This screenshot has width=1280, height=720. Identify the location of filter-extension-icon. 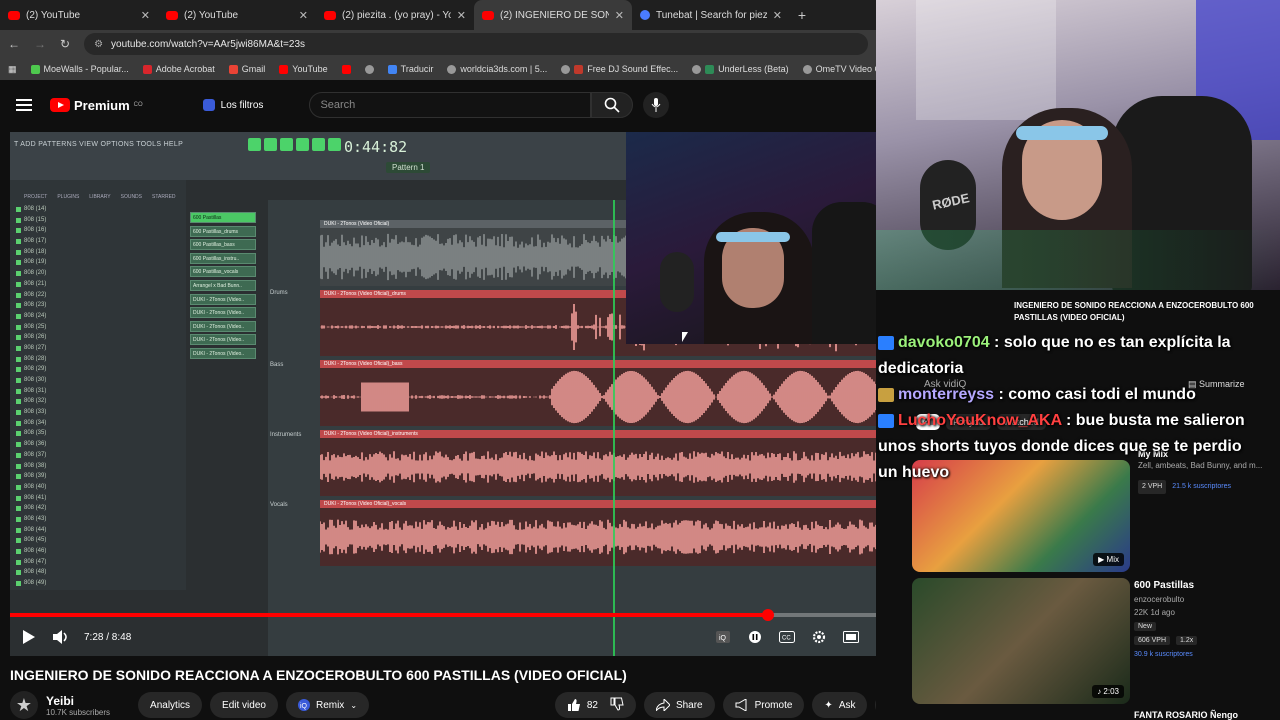
(208, 105).